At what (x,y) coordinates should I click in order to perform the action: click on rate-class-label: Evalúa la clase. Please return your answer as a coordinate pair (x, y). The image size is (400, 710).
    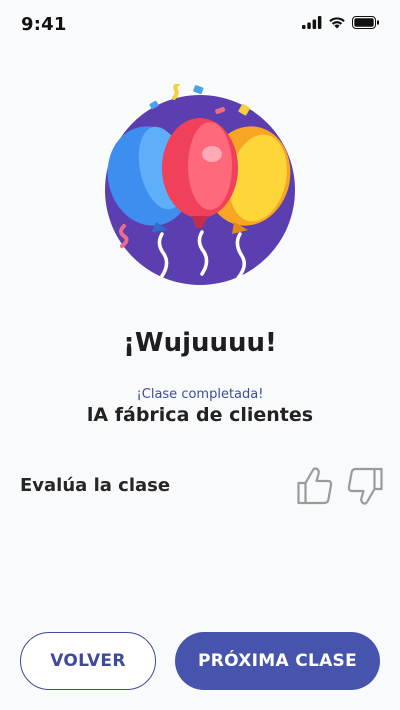
    Looking at the image, I should click on (95, 485).